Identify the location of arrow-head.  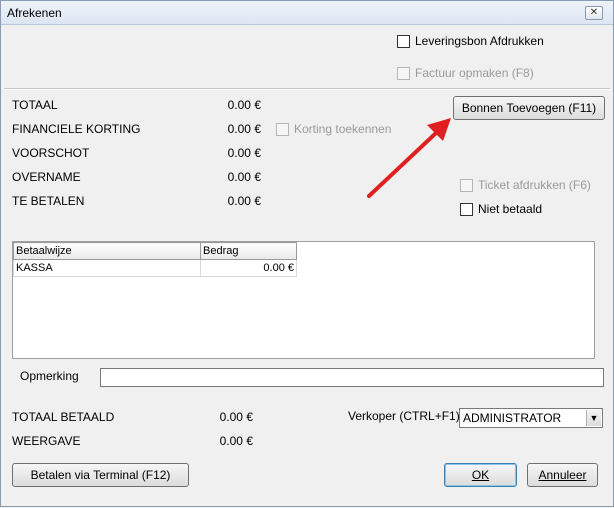
(439, 129).